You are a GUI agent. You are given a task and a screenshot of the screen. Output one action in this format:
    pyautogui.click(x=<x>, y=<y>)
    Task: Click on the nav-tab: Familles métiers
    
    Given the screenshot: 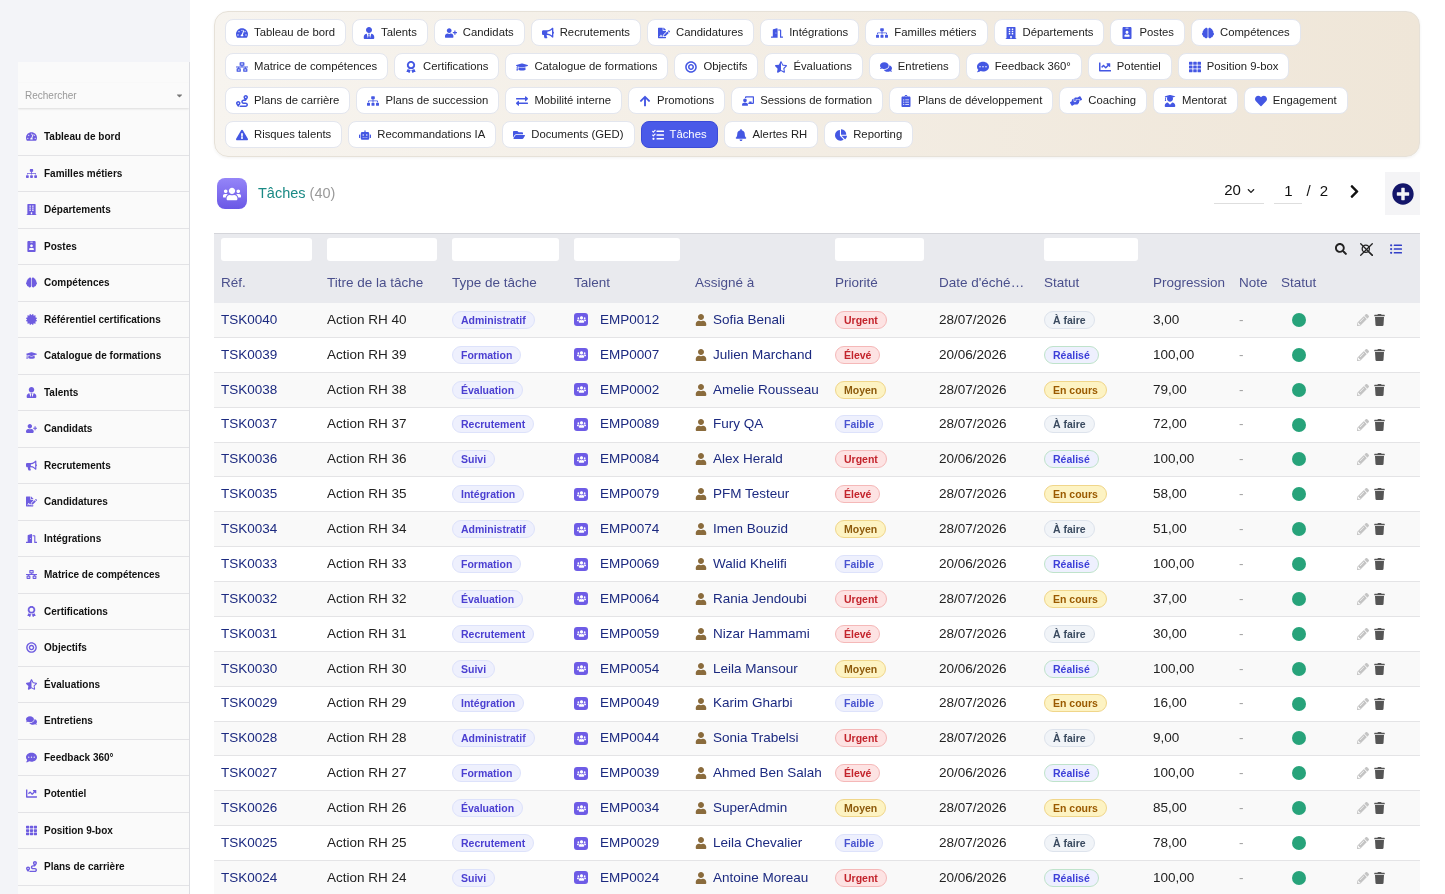 What is the action you would take?
    pyautogui.click(x=926, y=32)
    